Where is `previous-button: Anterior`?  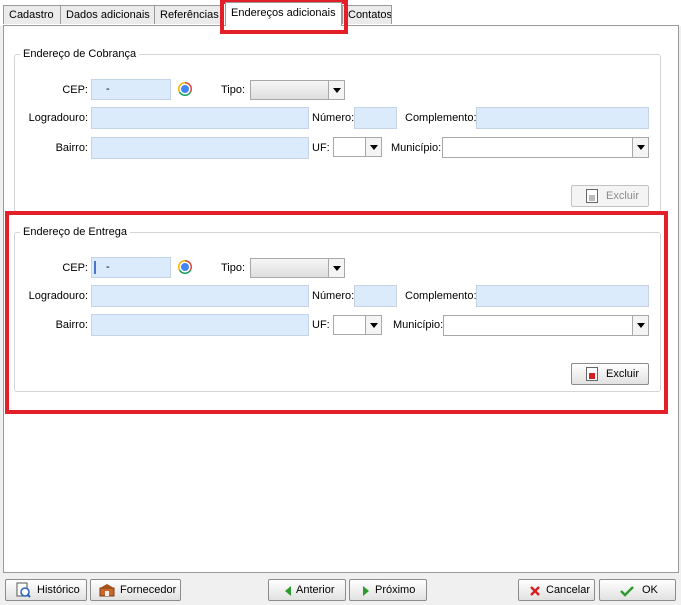
previous-button: Anterior is located at coordinates (307, 590).